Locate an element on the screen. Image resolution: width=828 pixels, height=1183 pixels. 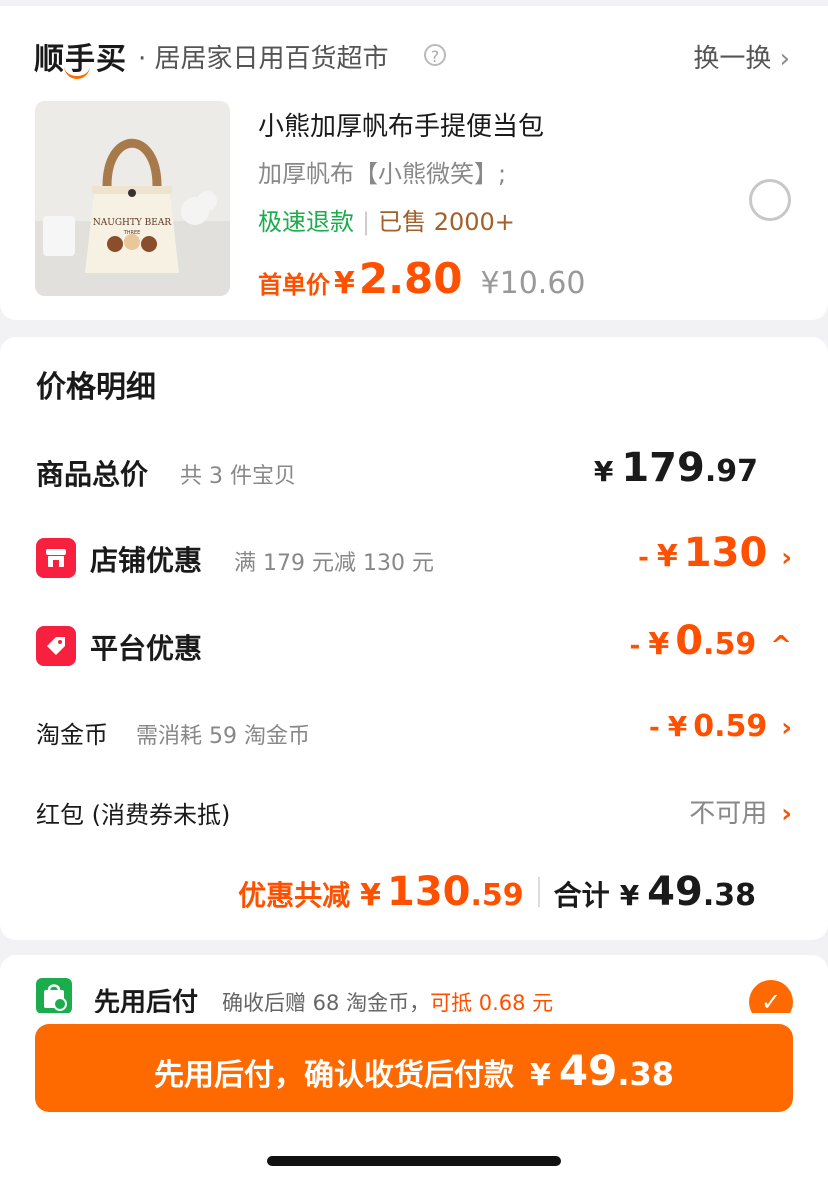
submit-amount-dec: .38 is located at coordinates (645, 1074).